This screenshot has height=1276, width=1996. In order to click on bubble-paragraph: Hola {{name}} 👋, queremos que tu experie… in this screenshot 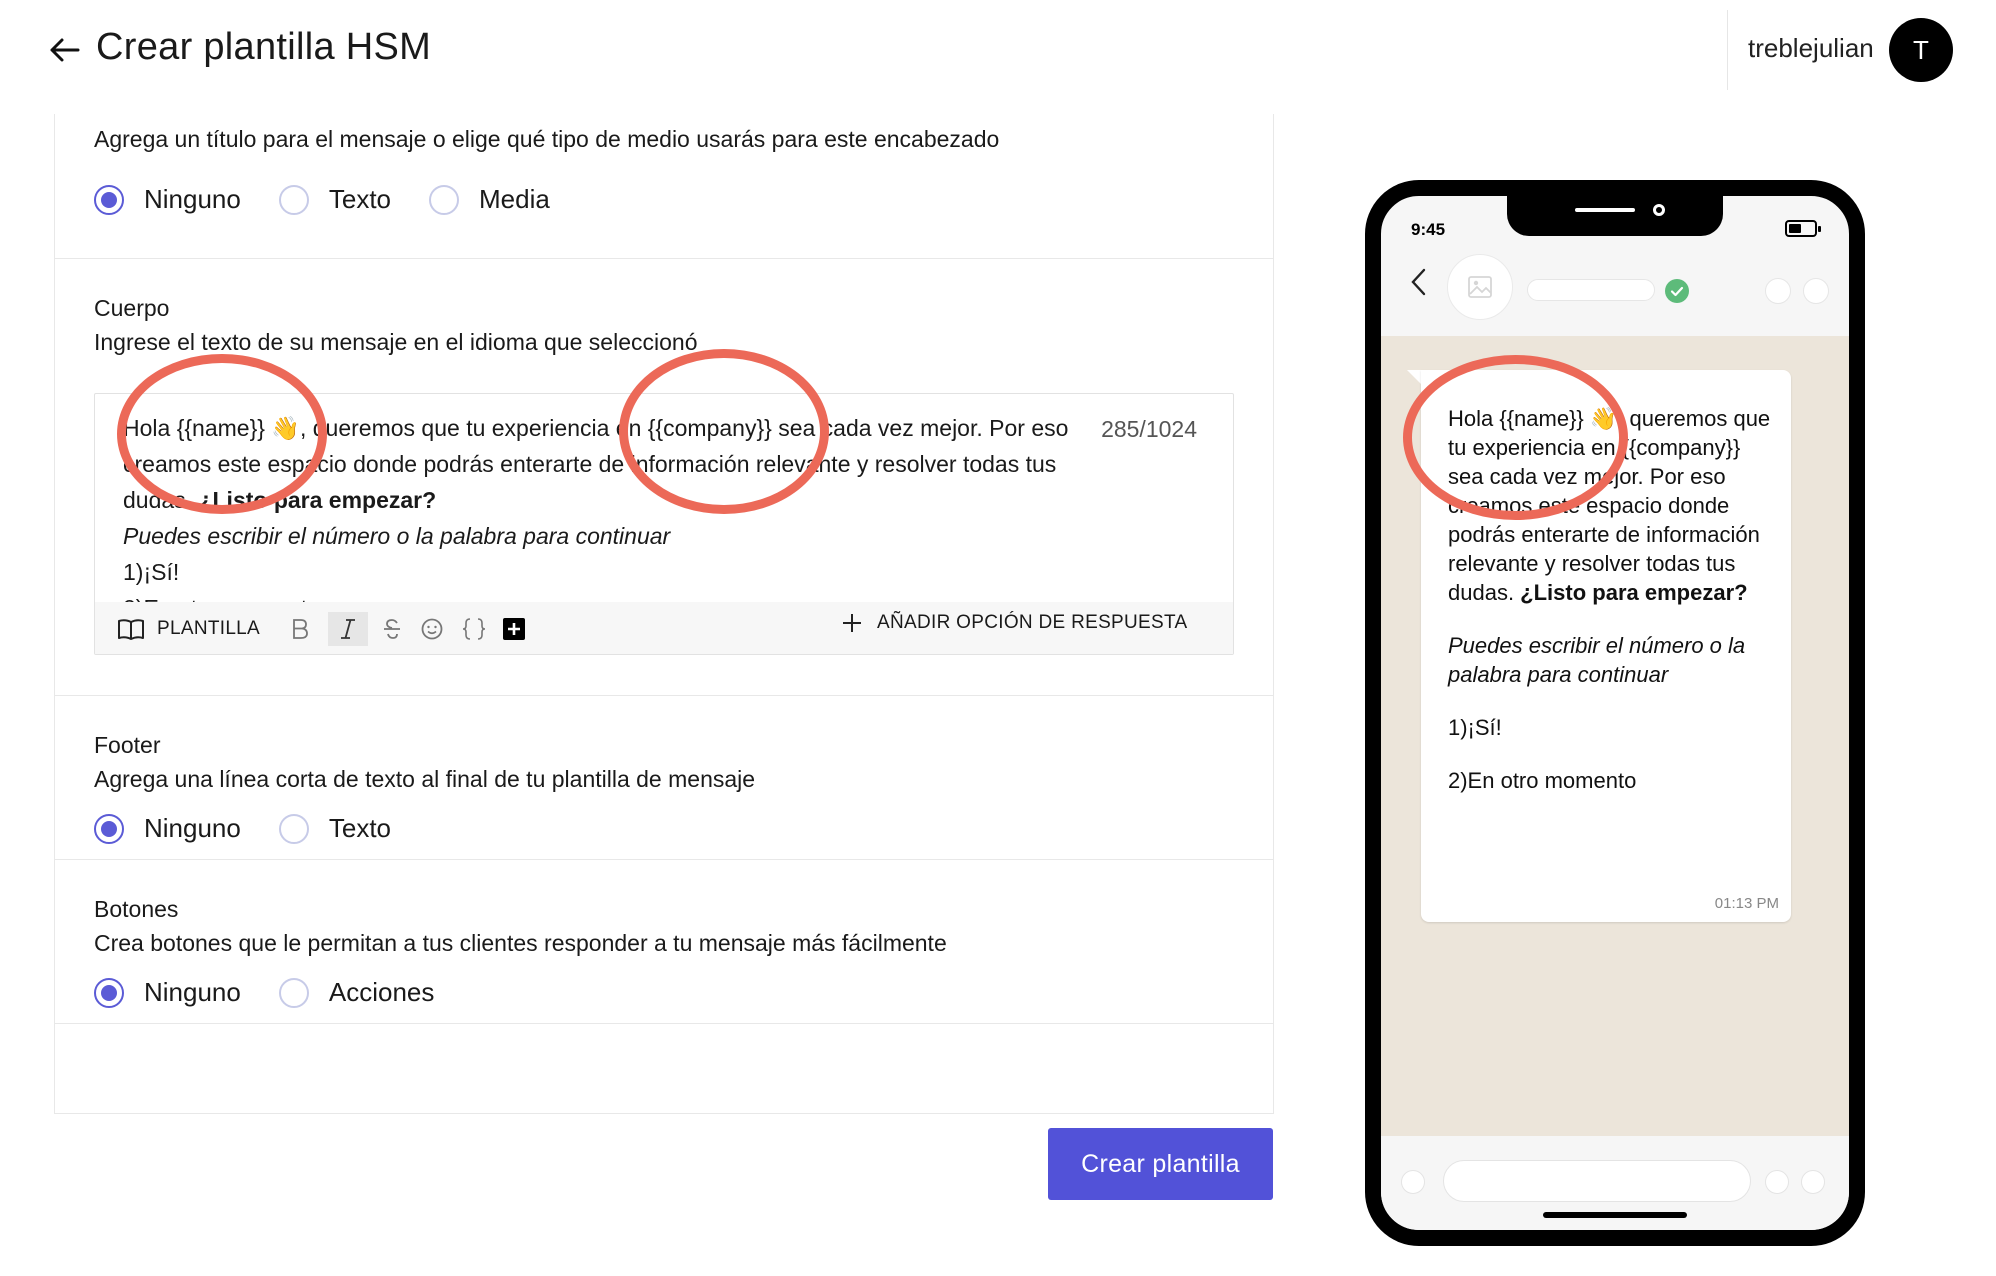, I will do `click(1613, 505)`.